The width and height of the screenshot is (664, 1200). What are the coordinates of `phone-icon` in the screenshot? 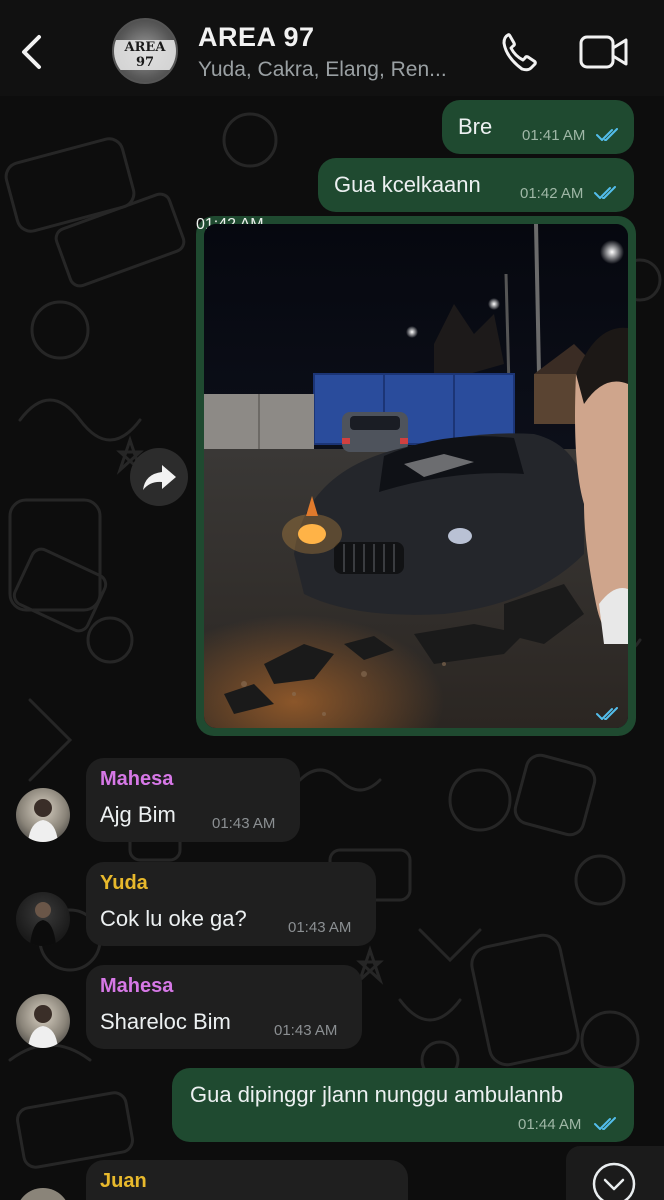 It's located at (519, 52).